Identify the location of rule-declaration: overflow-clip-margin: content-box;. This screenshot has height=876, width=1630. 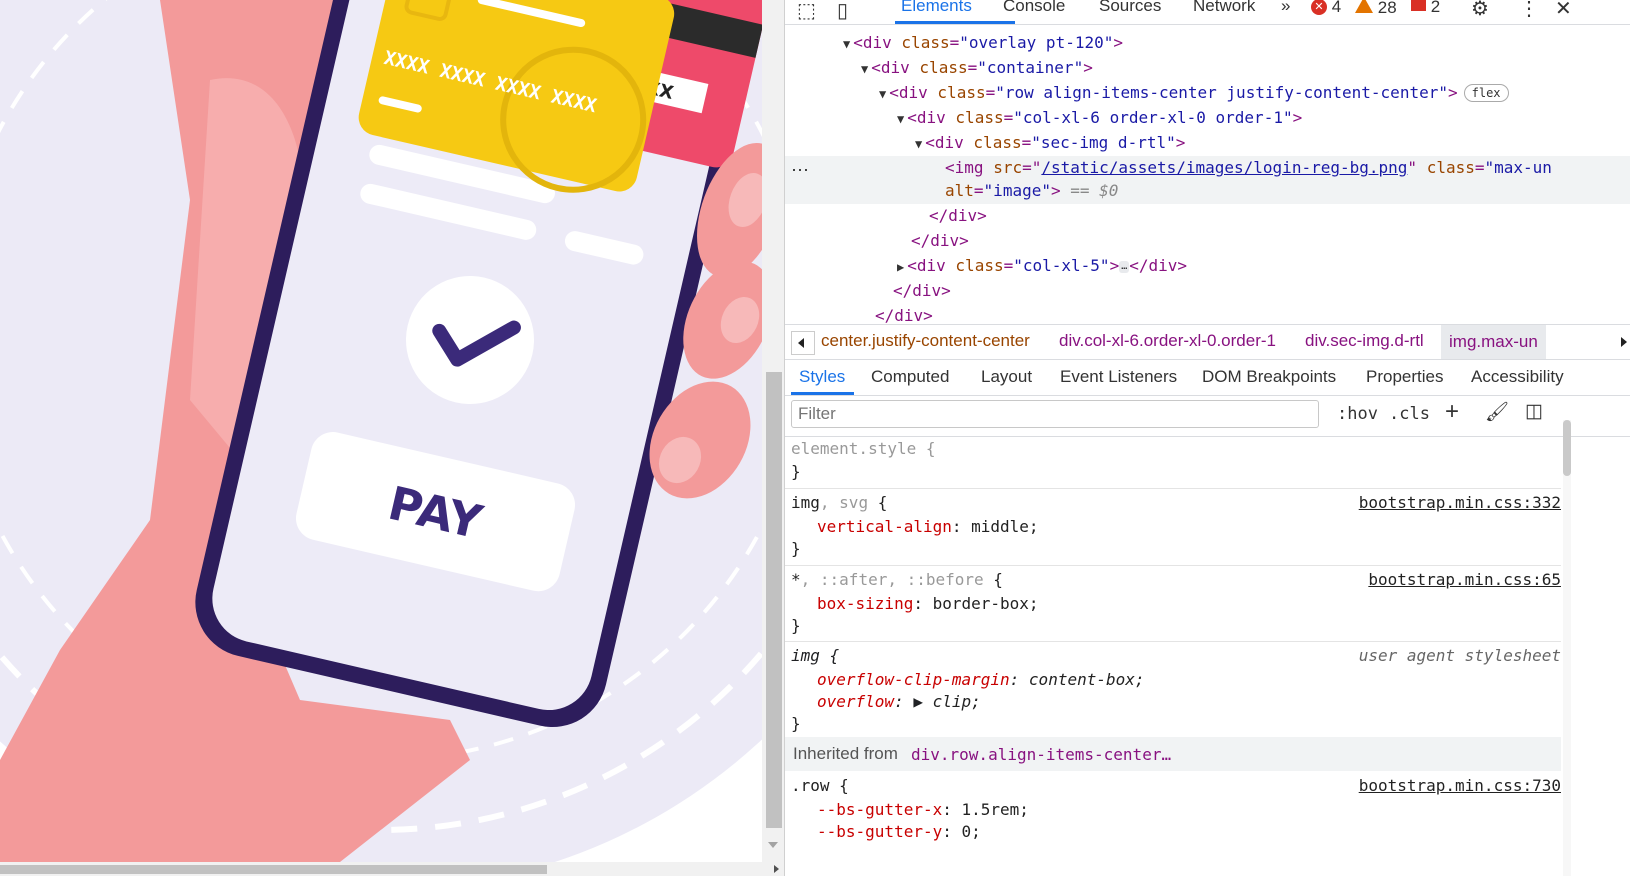
(981, 679).